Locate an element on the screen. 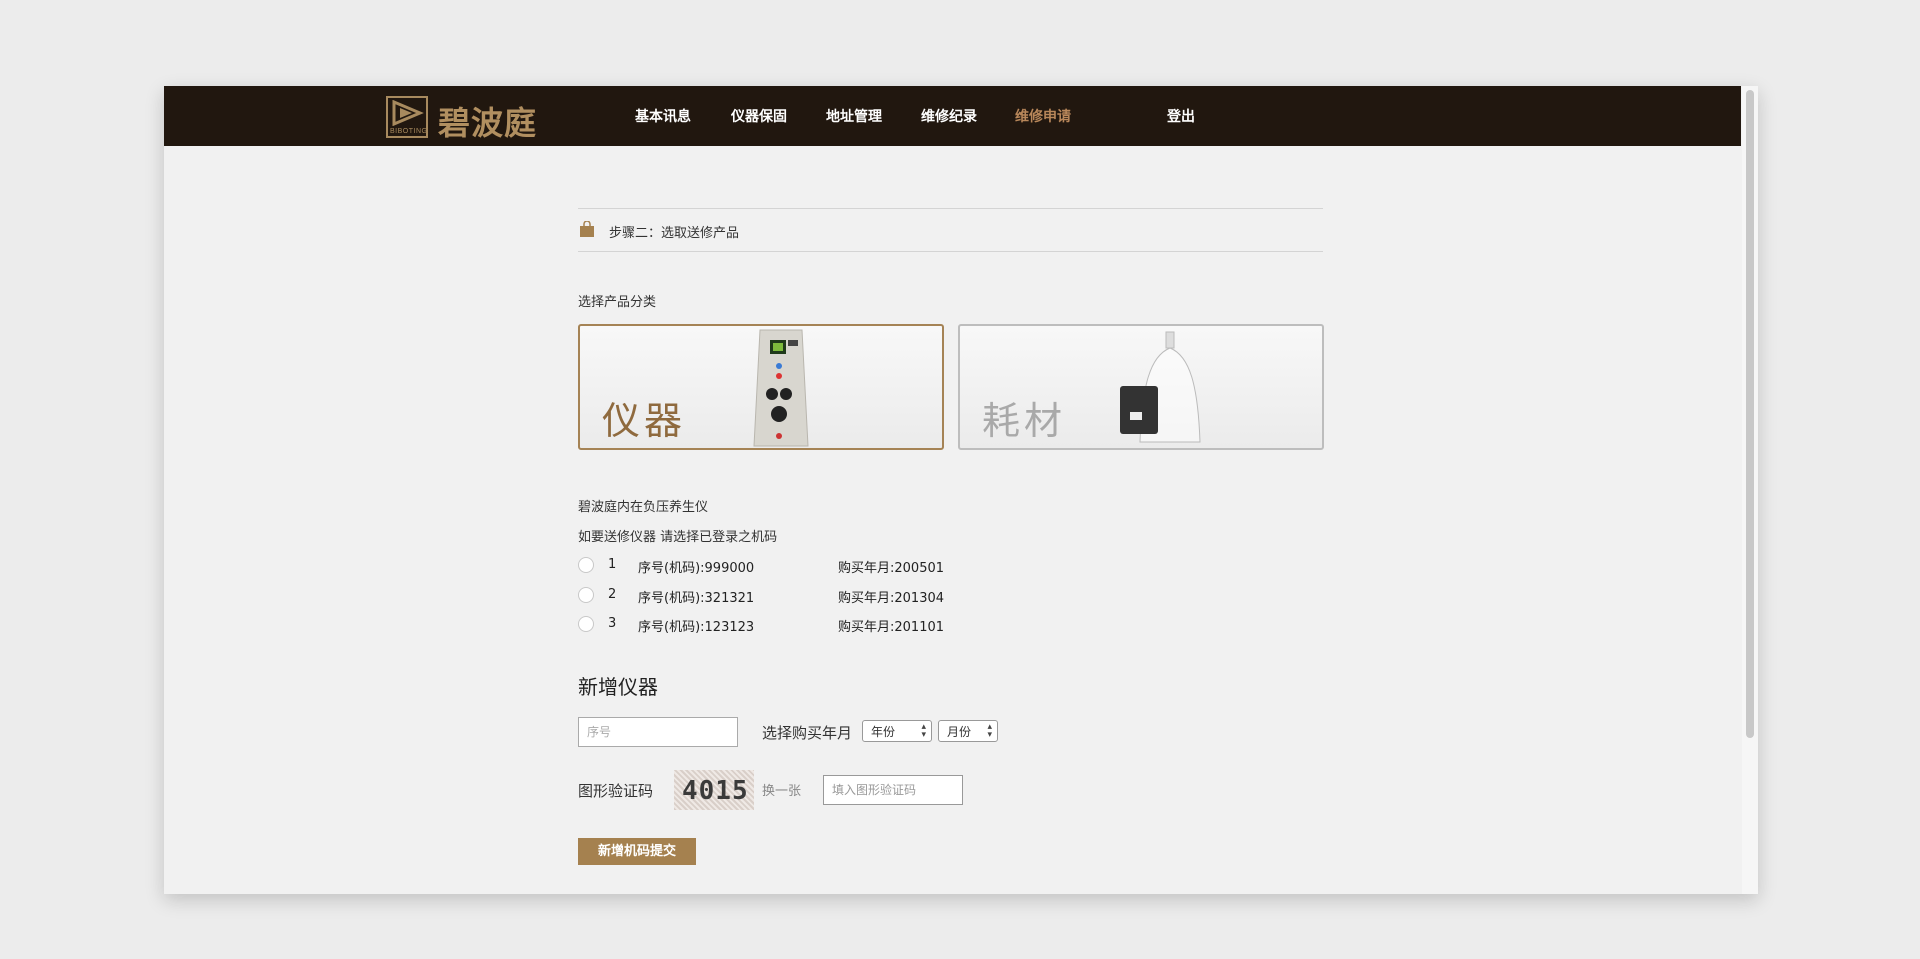 This screenshot has height=959, width=1920. device-row-date: 购买年月:200501 is located at coordinates (891, 568).